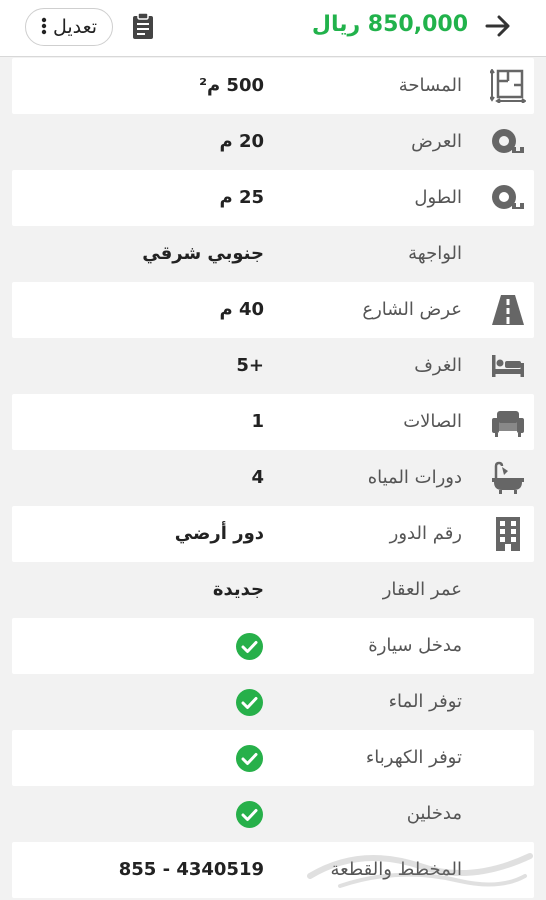  I want to click on detail-row-area: المساحة 500 م², so click(273, 86).